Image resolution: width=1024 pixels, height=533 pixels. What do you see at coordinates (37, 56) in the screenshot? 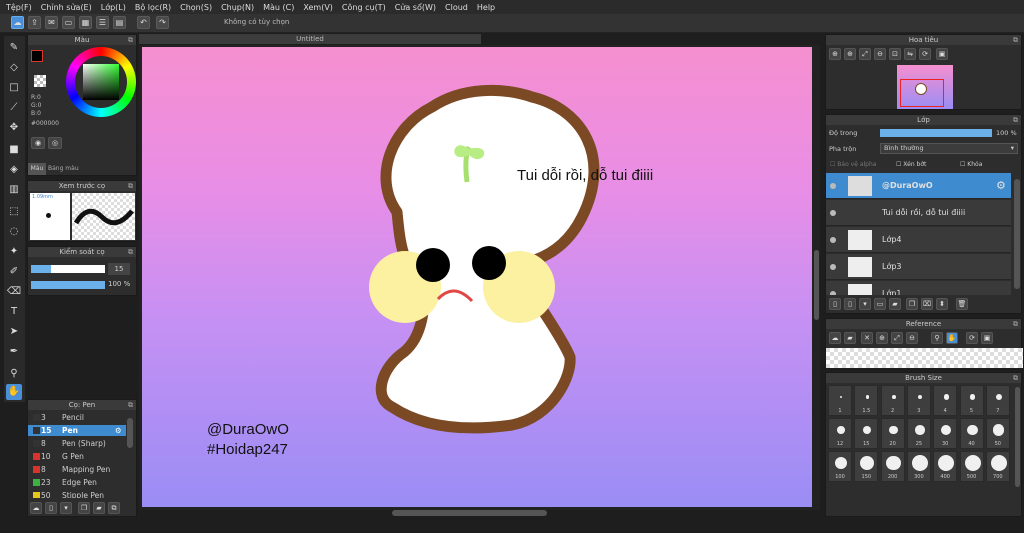
I see `foreground-color-swatch` at bounding box center [37, 56].